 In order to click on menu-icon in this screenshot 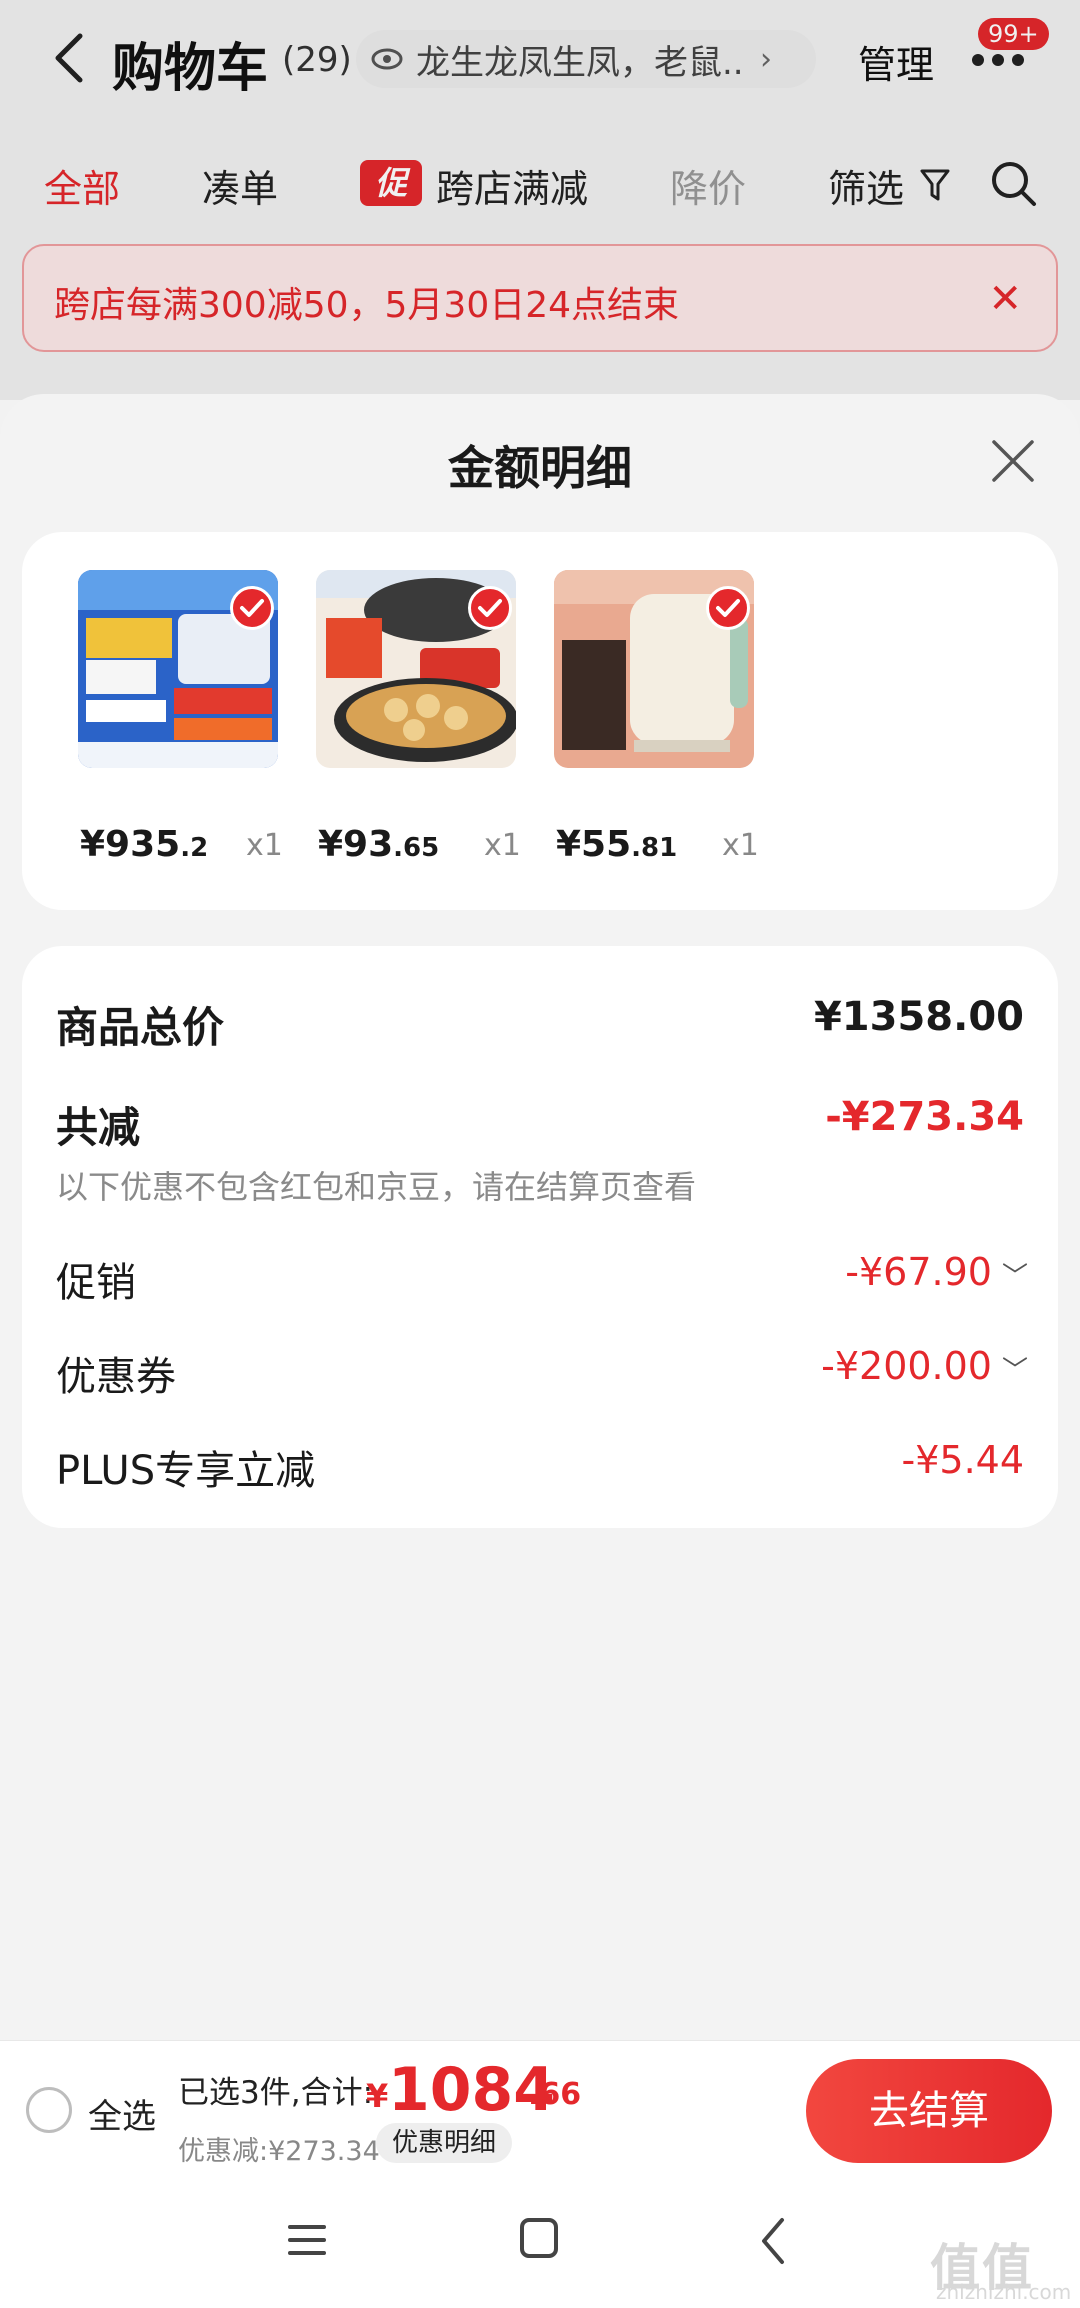, I will do `click(307, 2240)`.